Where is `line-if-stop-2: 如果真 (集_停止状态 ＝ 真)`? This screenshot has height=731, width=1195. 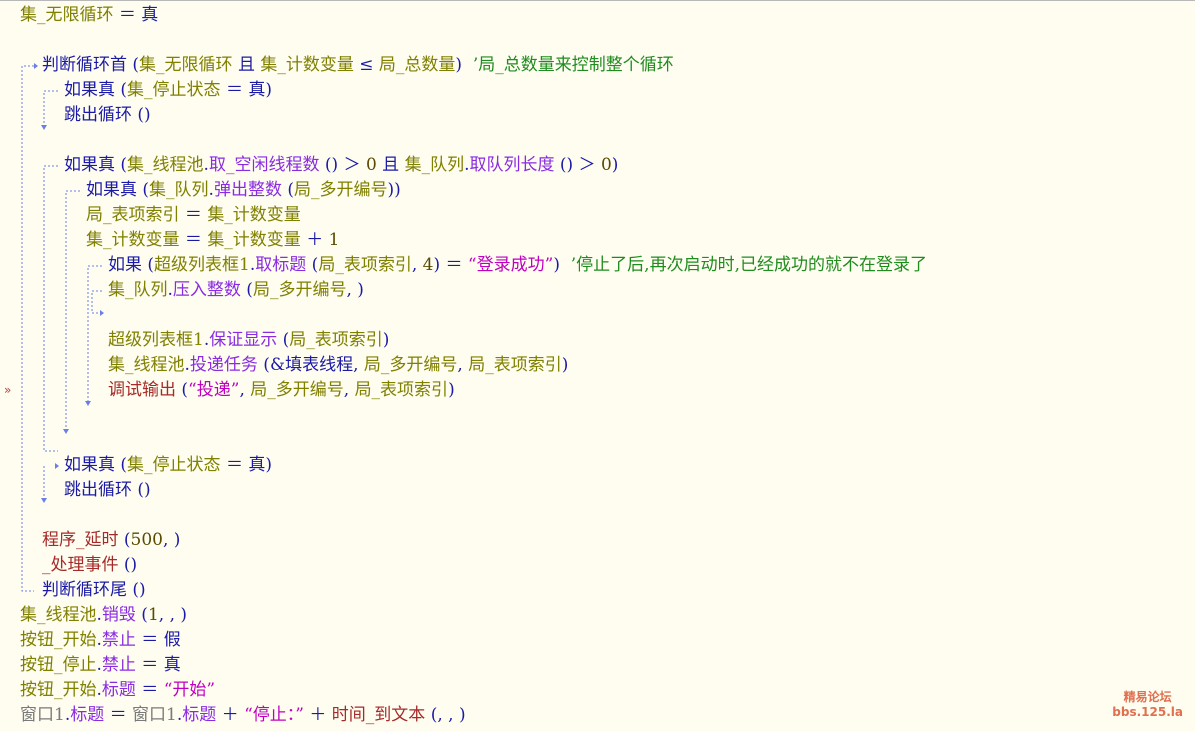
line-if-stop-2: 如果真 (集_停止状态 ＝ 真) is located at coordinates (168, 465).